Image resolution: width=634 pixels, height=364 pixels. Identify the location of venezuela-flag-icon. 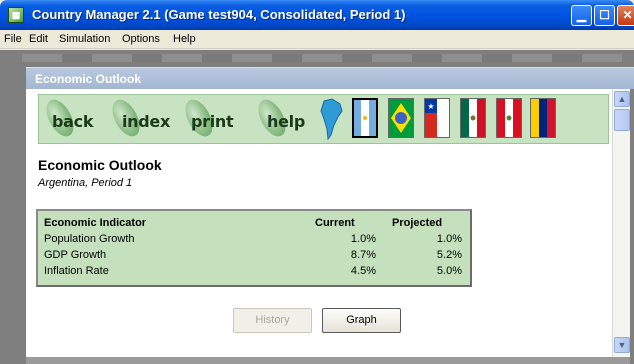
(543, 118).